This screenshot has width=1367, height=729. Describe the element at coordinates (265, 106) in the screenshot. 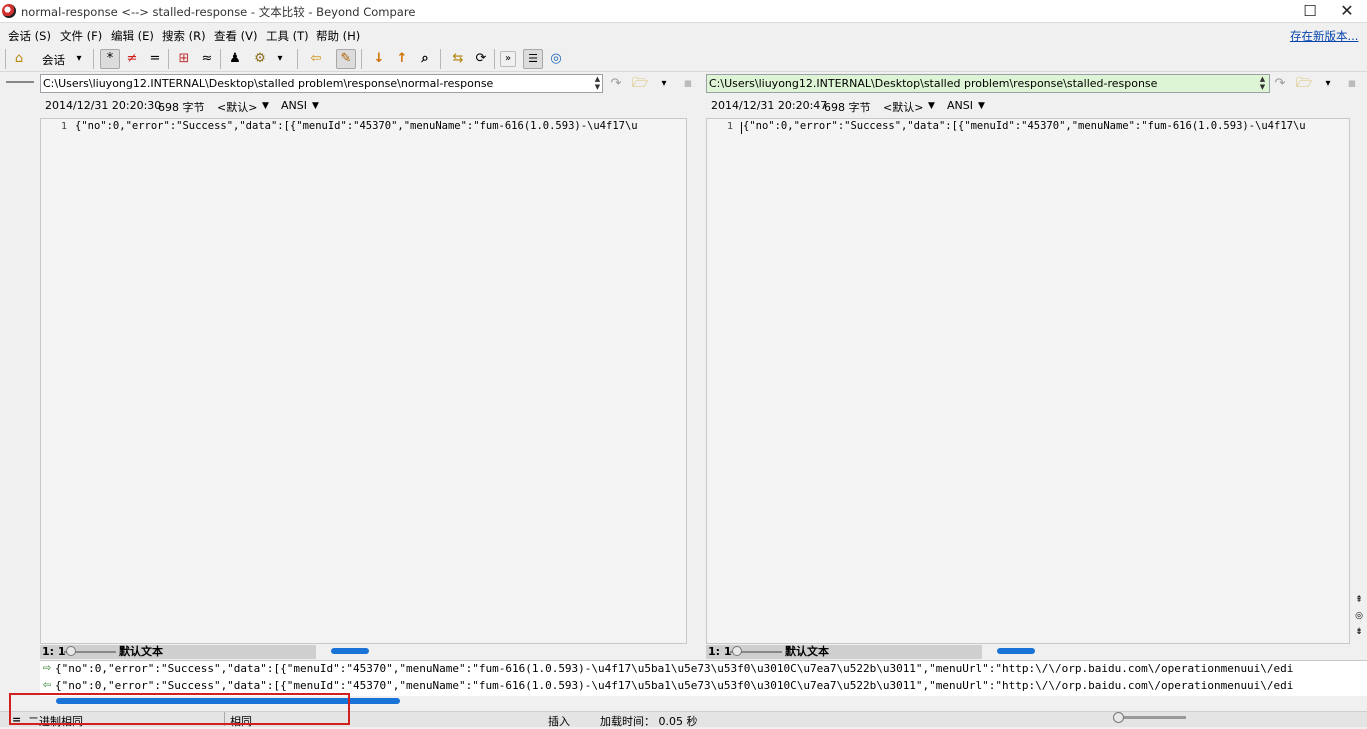

I see `left-format-dropdown-icon: ▼` at that location.